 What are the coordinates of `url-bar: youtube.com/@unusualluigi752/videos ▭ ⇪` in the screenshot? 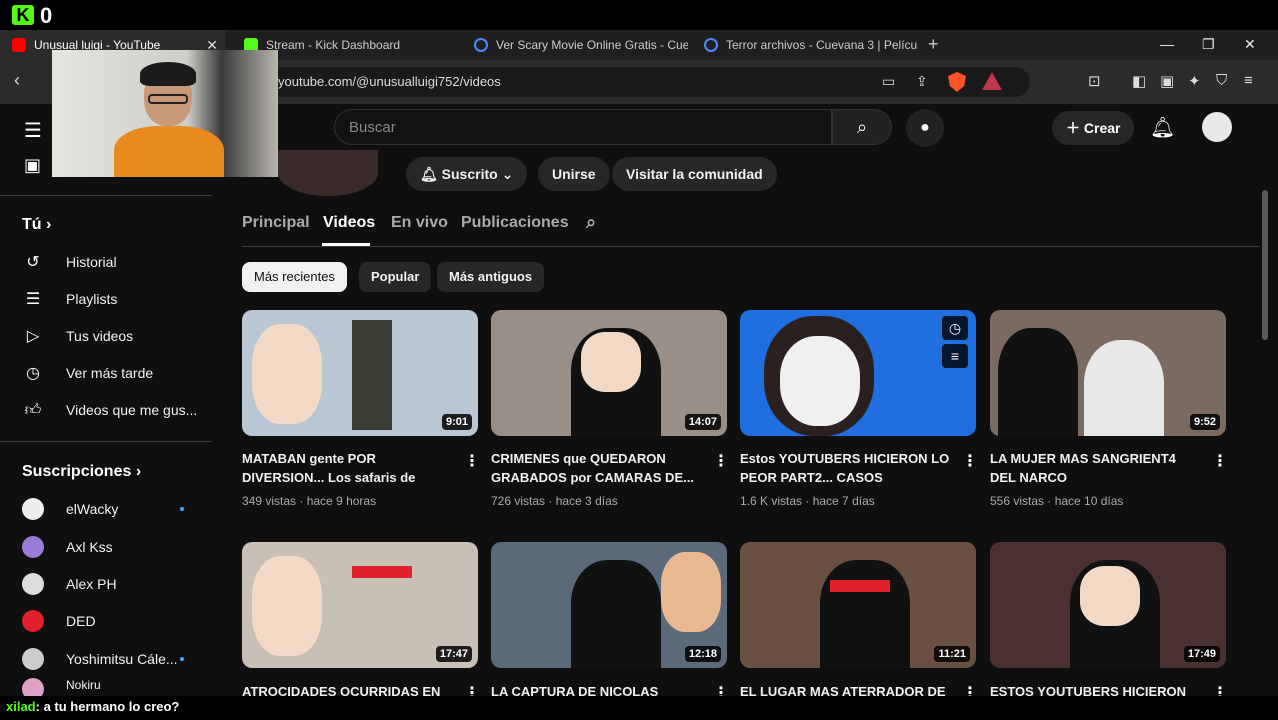 It's located at (640, 82).